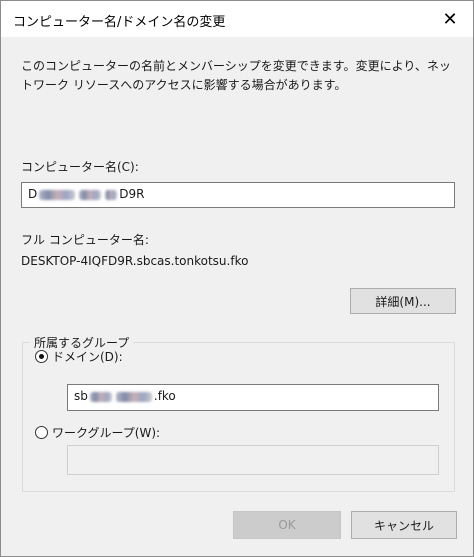 This screenshot has height=557, width=474. What do you see at coordinates (404, 525) in the screenshot?
I see `cancel-button: キャンセル` at bounding box center [404, 525].